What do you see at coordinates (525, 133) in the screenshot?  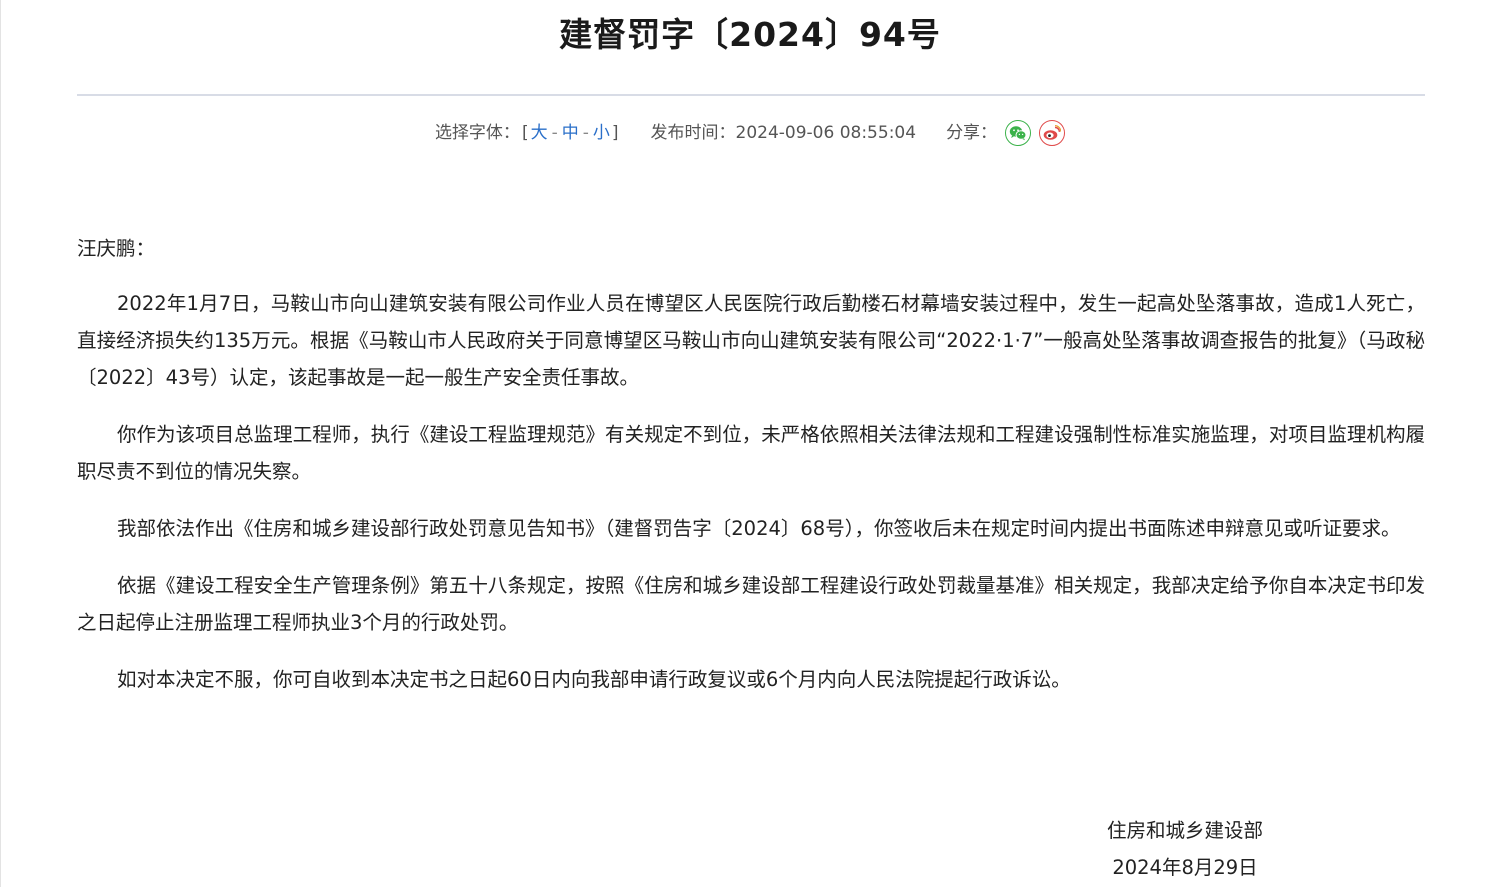 I see `font-size-bracket-open: [` at bounding box center [525, 133].